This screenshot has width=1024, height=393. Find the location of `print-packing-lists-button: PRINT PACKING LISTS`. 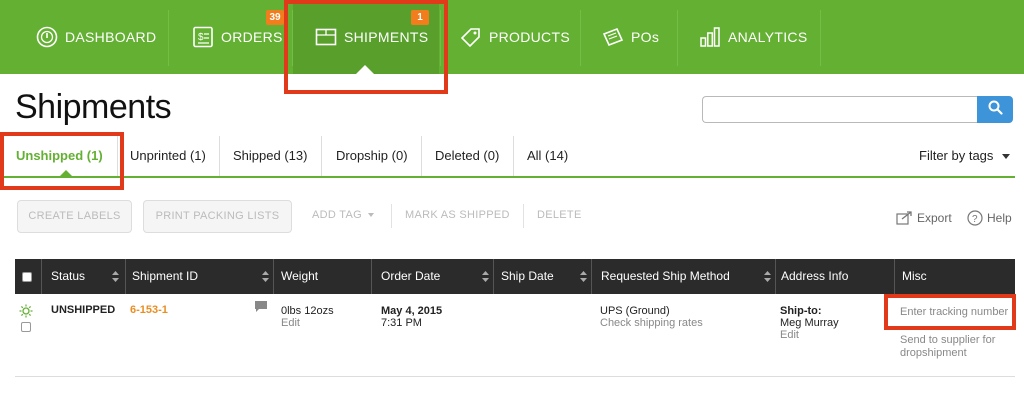

print-packing-lists-button: PRINT PACKING LISTS is located at coordinates (217, 216).